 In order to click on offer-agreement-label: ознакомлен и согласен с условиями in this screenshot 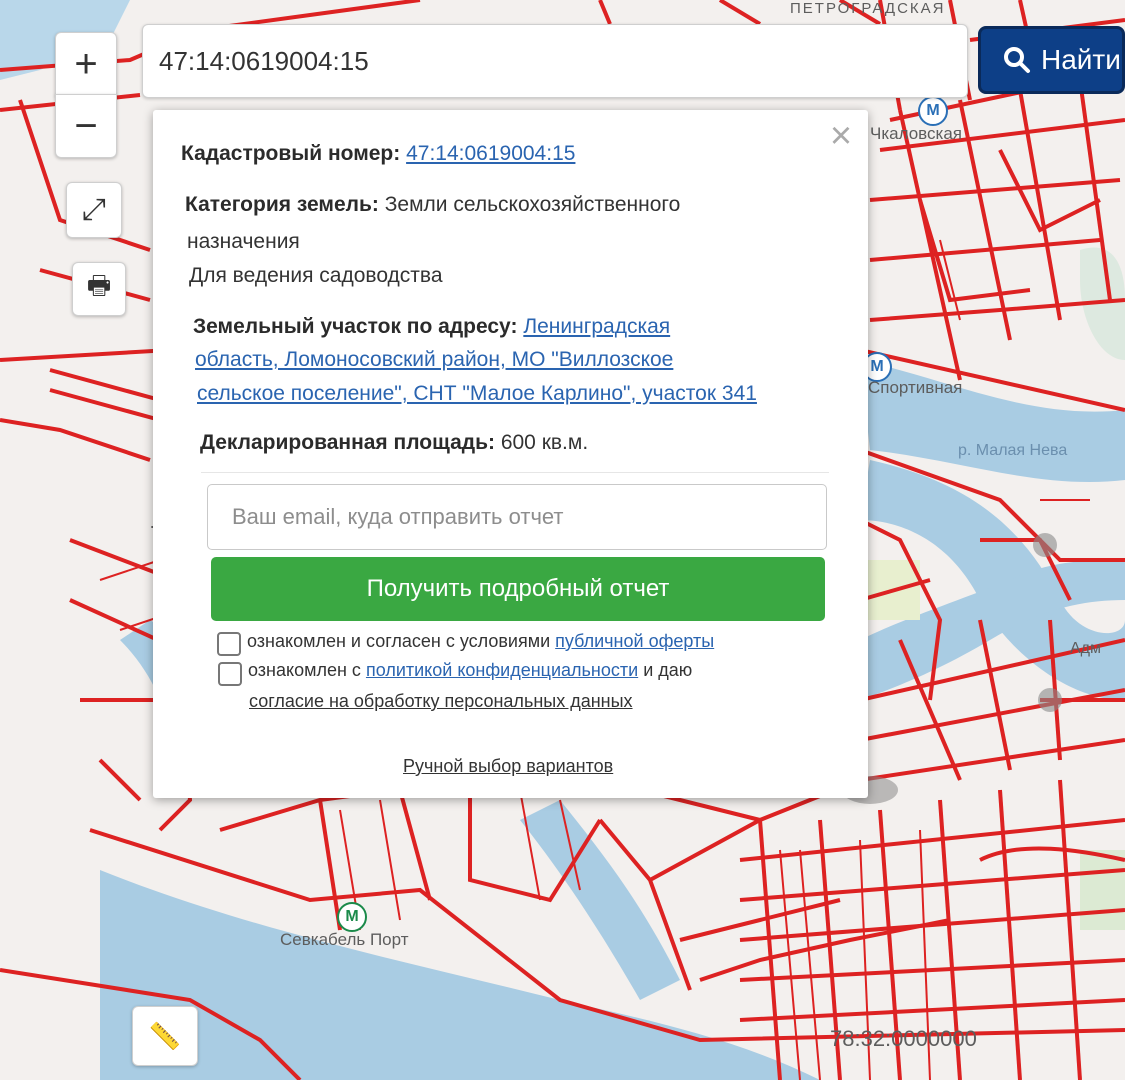, I will do `click(399, 641)`.